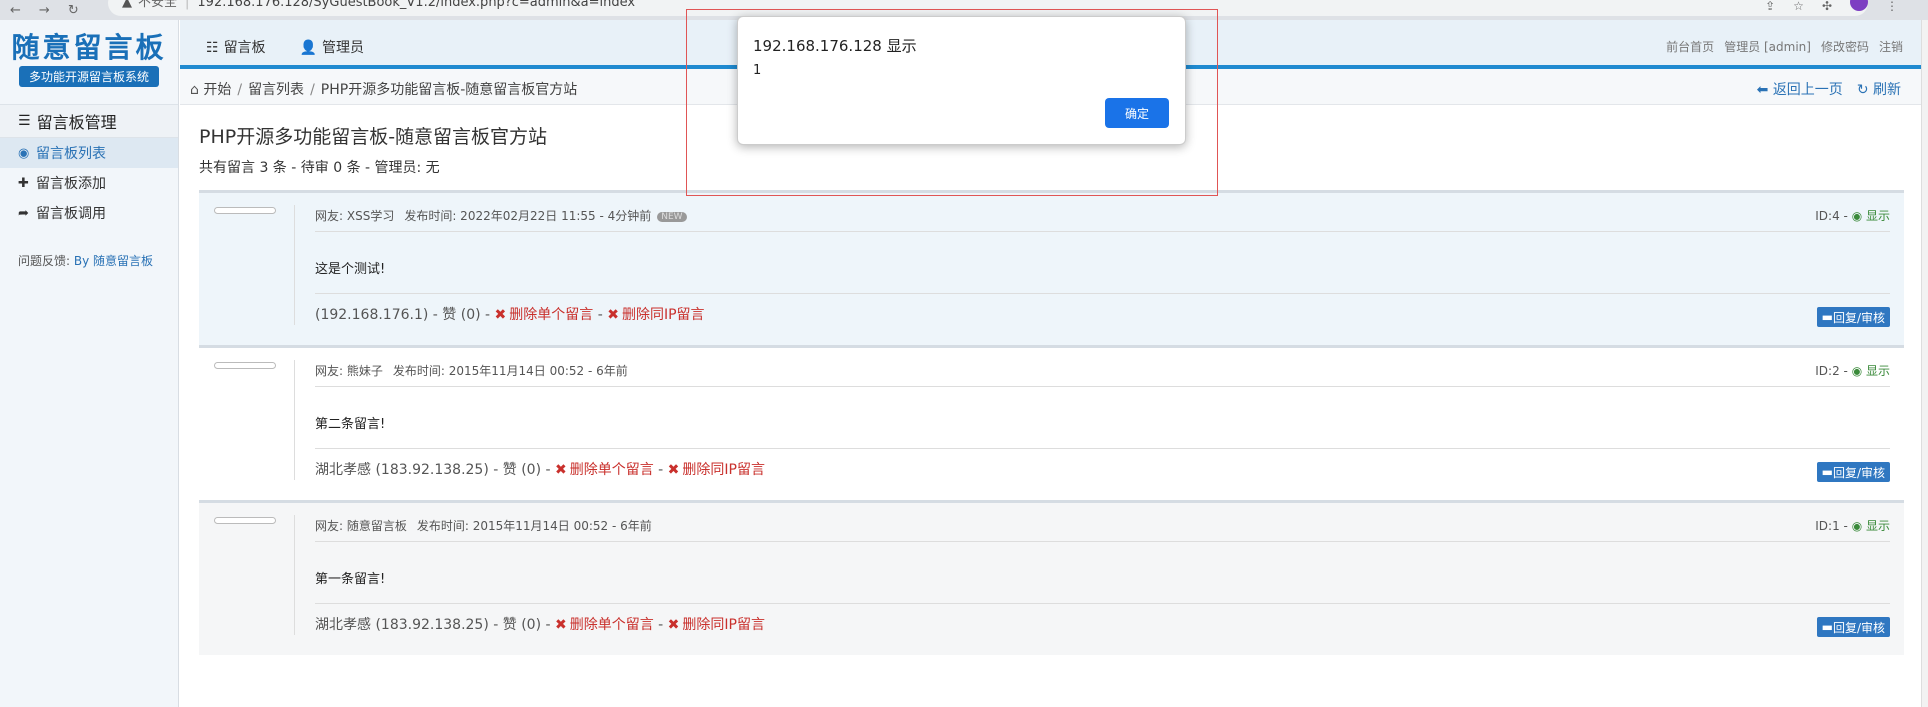 The image size is (1928, 707). I want to click on breadcrumb: ⌂ 开始 / 留言列表 / PHP开源多功能留言板-随意留言板官方站, so click(383, 89).